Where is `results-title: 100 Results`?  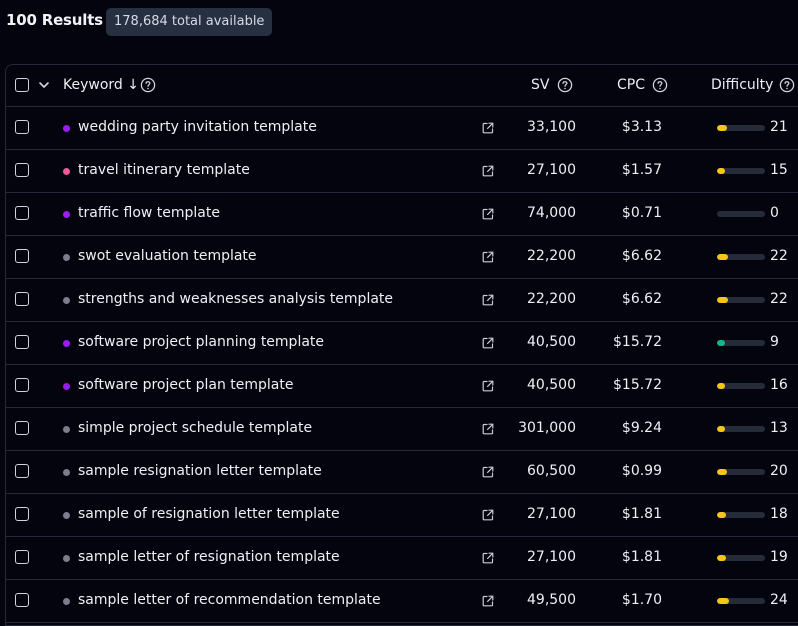
results-title: 100 Results is located at coordinates (54, 20).